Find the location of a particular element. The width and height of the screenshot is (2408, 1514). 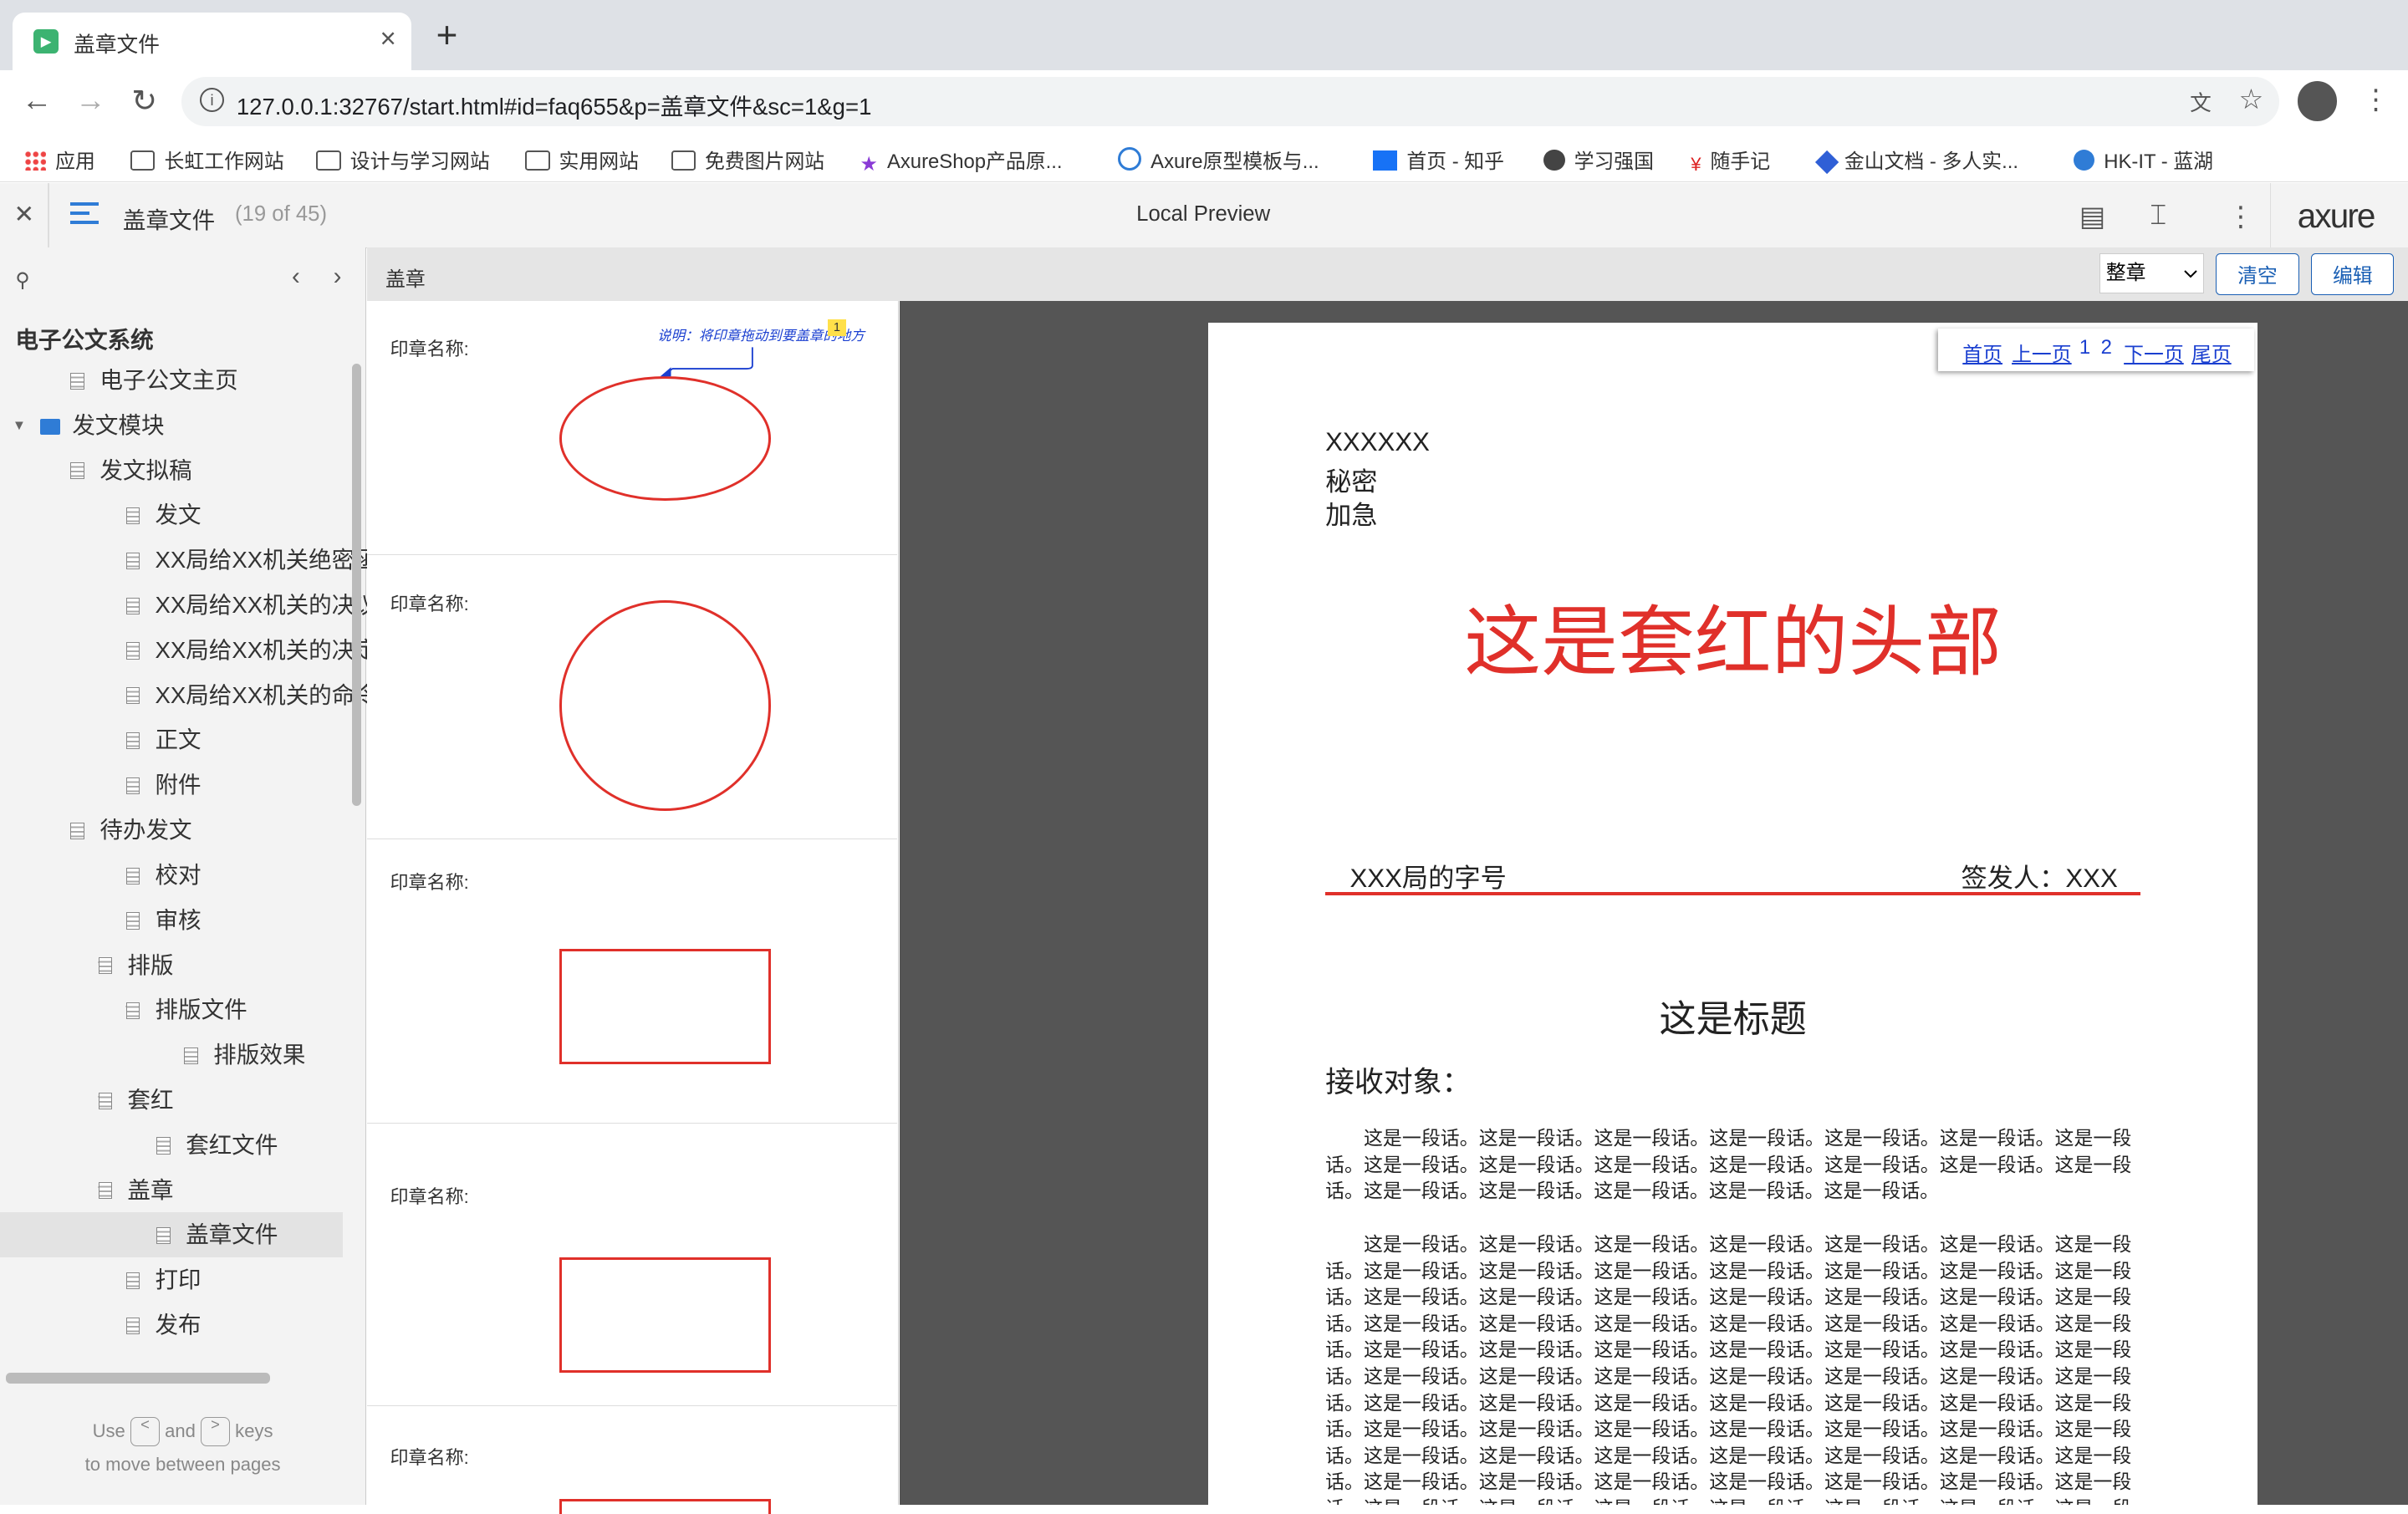

bookmark-suishouji: ¥ 随手记 is located at coordinates (1730, 160).